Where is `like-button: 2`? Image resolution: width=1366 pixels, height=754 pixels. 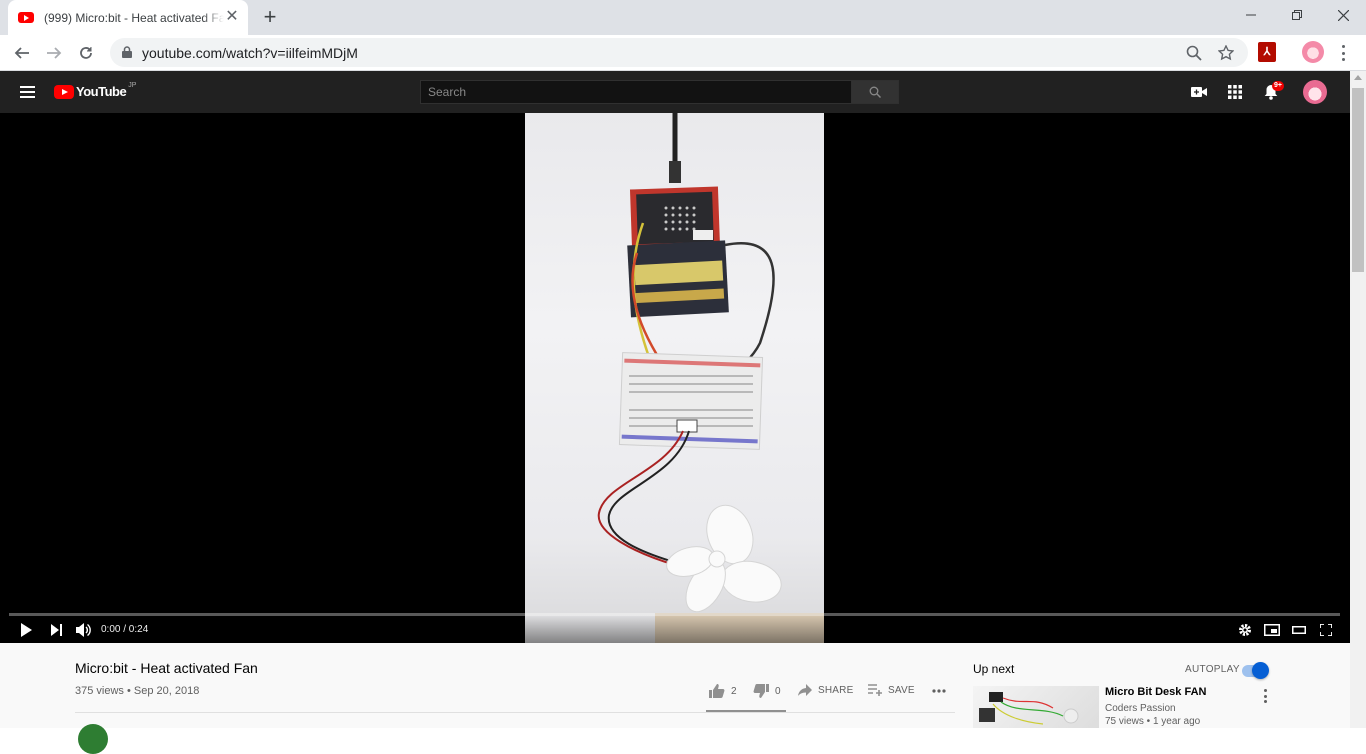 like-button: 2 is located at coordinates (723, 691).